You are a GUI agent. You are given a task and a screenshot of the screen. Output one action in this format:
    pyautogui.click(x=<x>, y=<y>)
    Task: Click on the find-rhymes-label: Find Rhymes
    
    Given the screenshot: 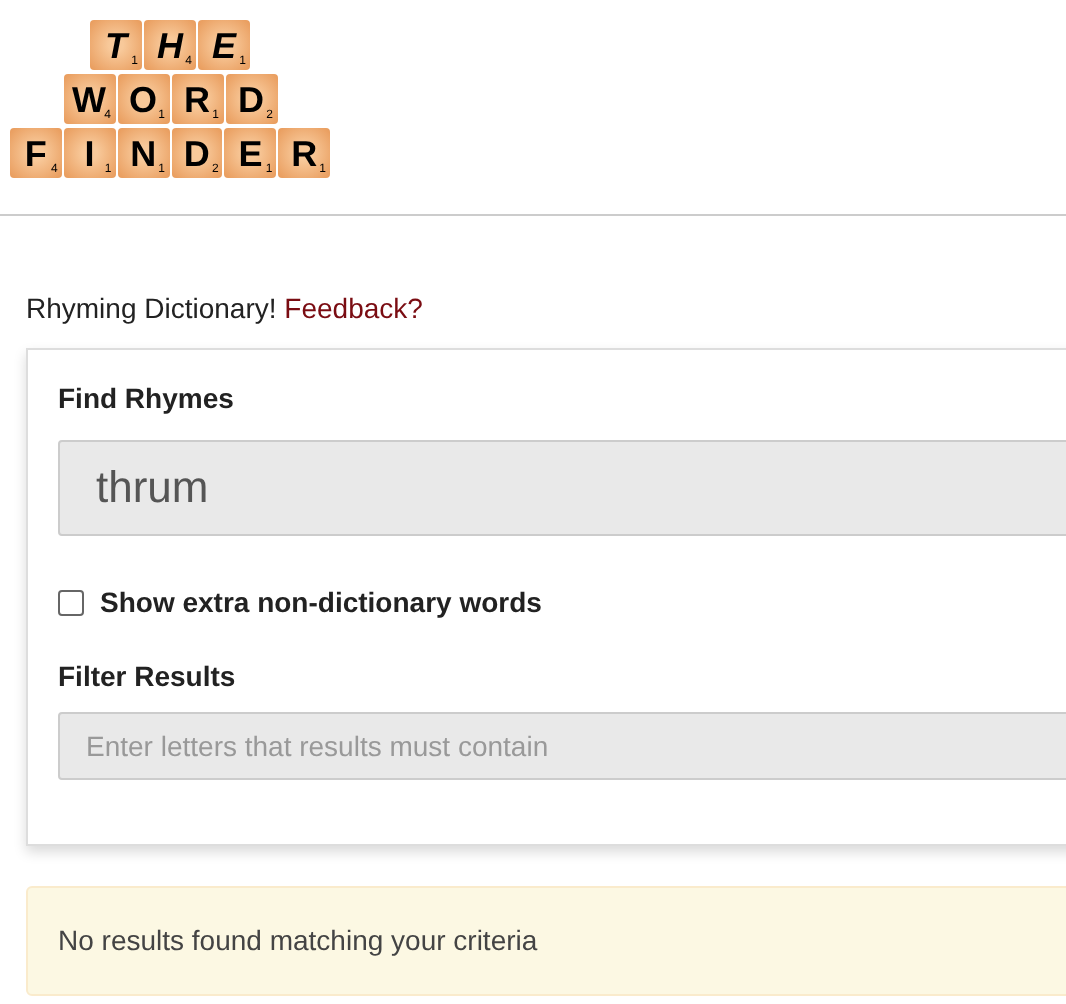 What is the action you would take?
    pyautogui.click(x=147, y=399)
    